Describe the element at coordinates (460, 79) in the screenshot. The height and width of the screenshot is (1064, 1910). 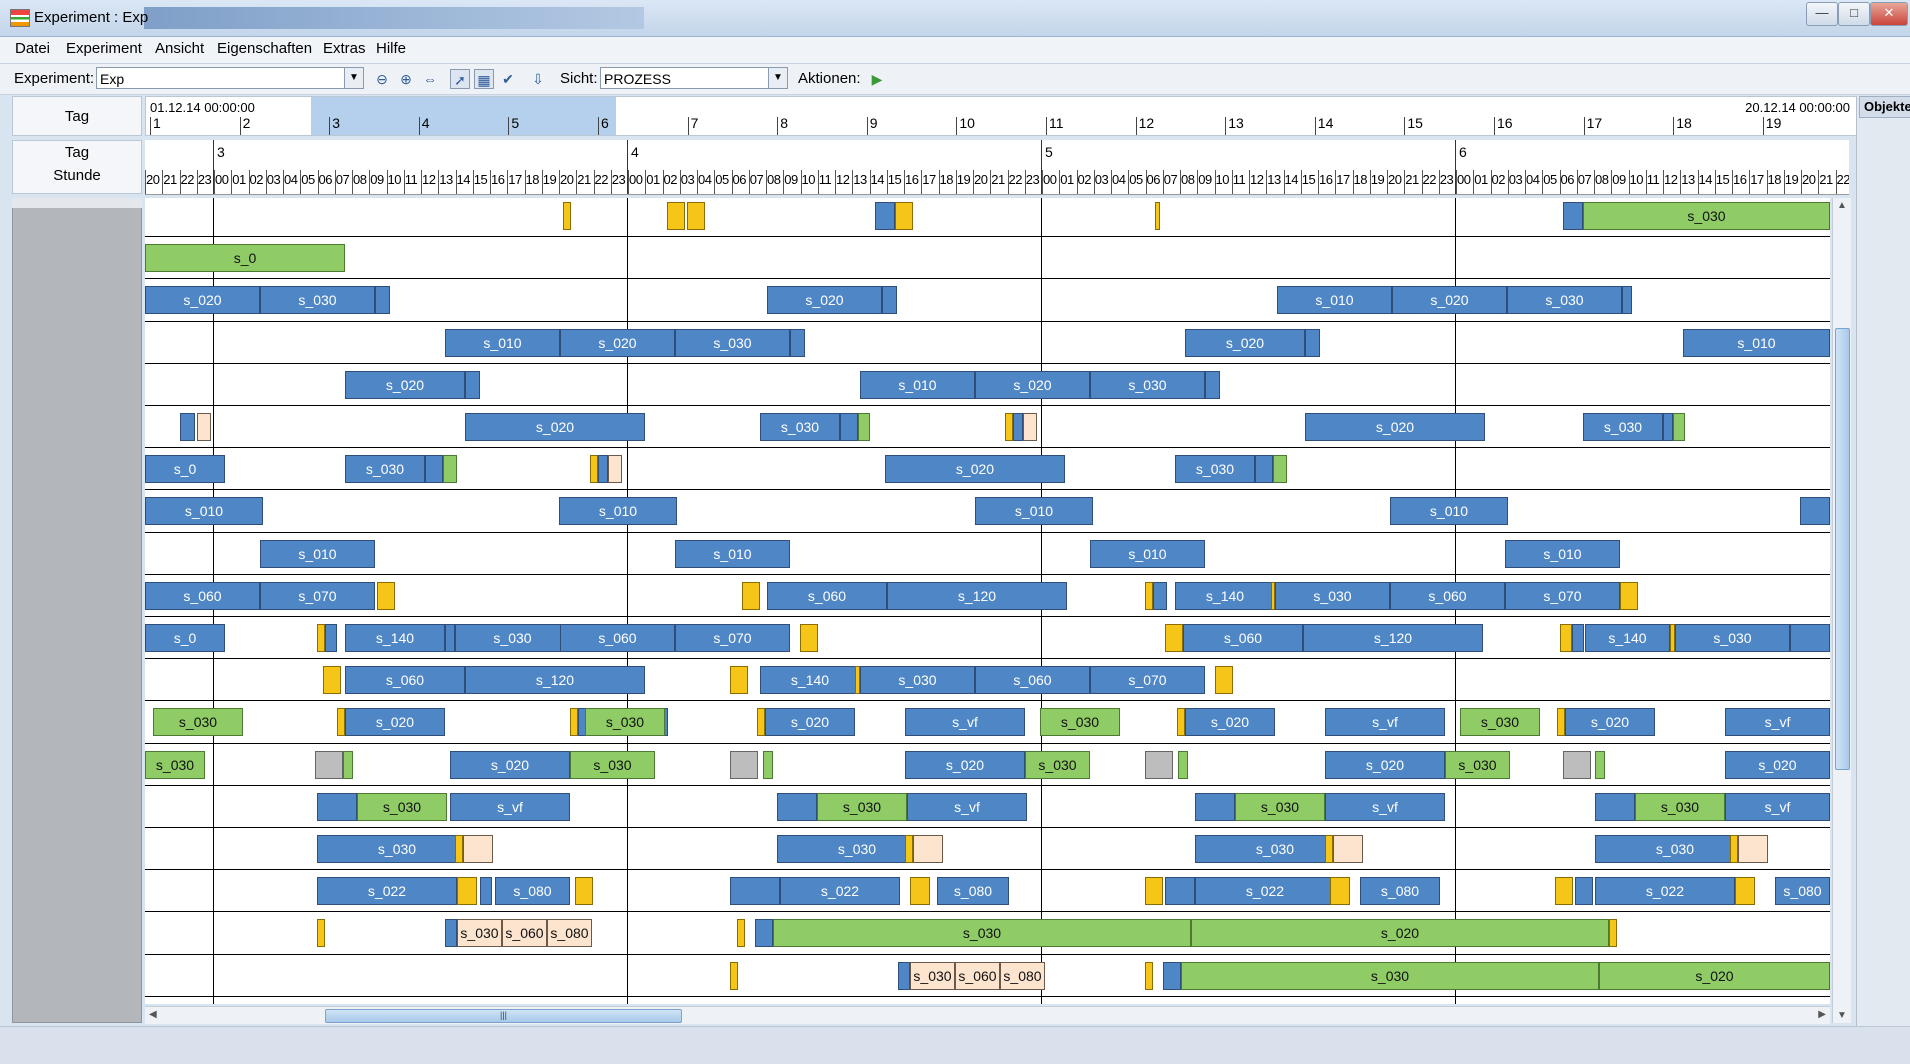
I see `pointer-icon: ➚` at that location.